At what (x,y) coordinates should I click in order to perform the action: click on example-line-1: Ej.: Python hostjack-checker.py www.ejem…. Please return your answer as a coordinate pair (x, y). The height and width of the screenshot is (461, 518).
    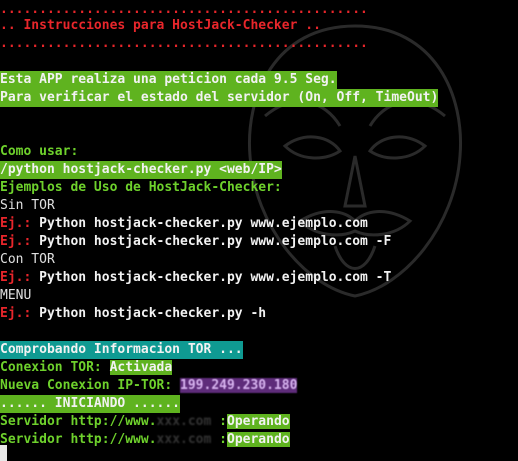
    Looking at the image, I should click on (184, 224).